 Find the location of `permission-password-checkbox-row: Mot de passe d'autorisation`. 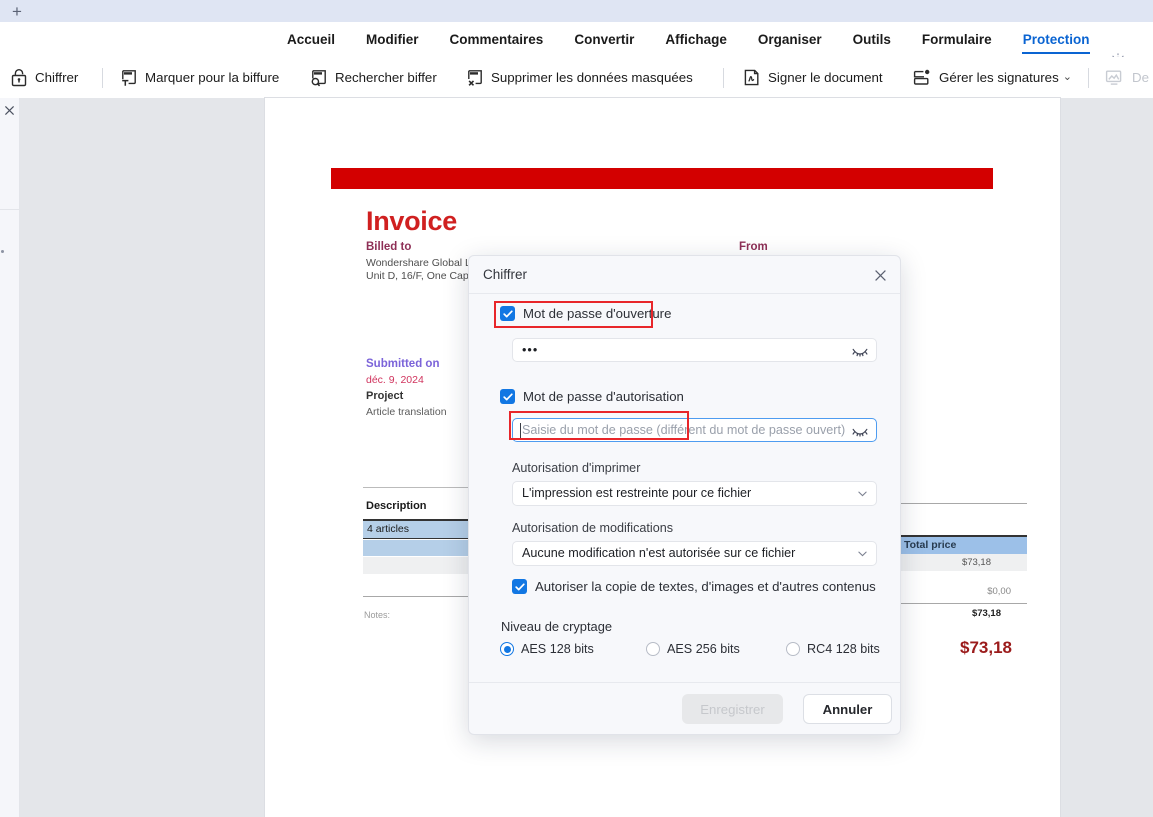

permission-password-checkbox-row: Mot de passe d'autorisation is located at coordinates (592, 396).